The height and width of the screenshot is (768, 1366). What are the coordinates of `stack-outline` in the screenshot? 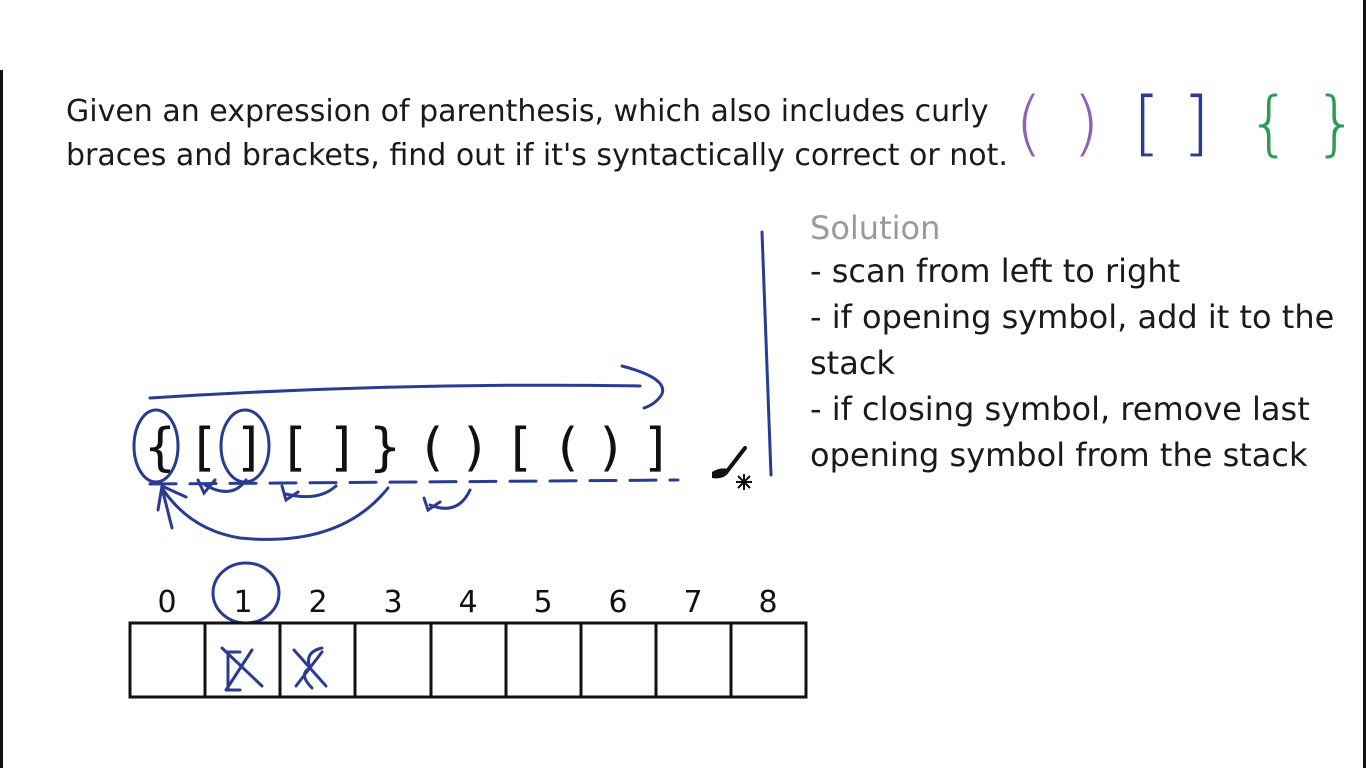 It's located at (468, 660).